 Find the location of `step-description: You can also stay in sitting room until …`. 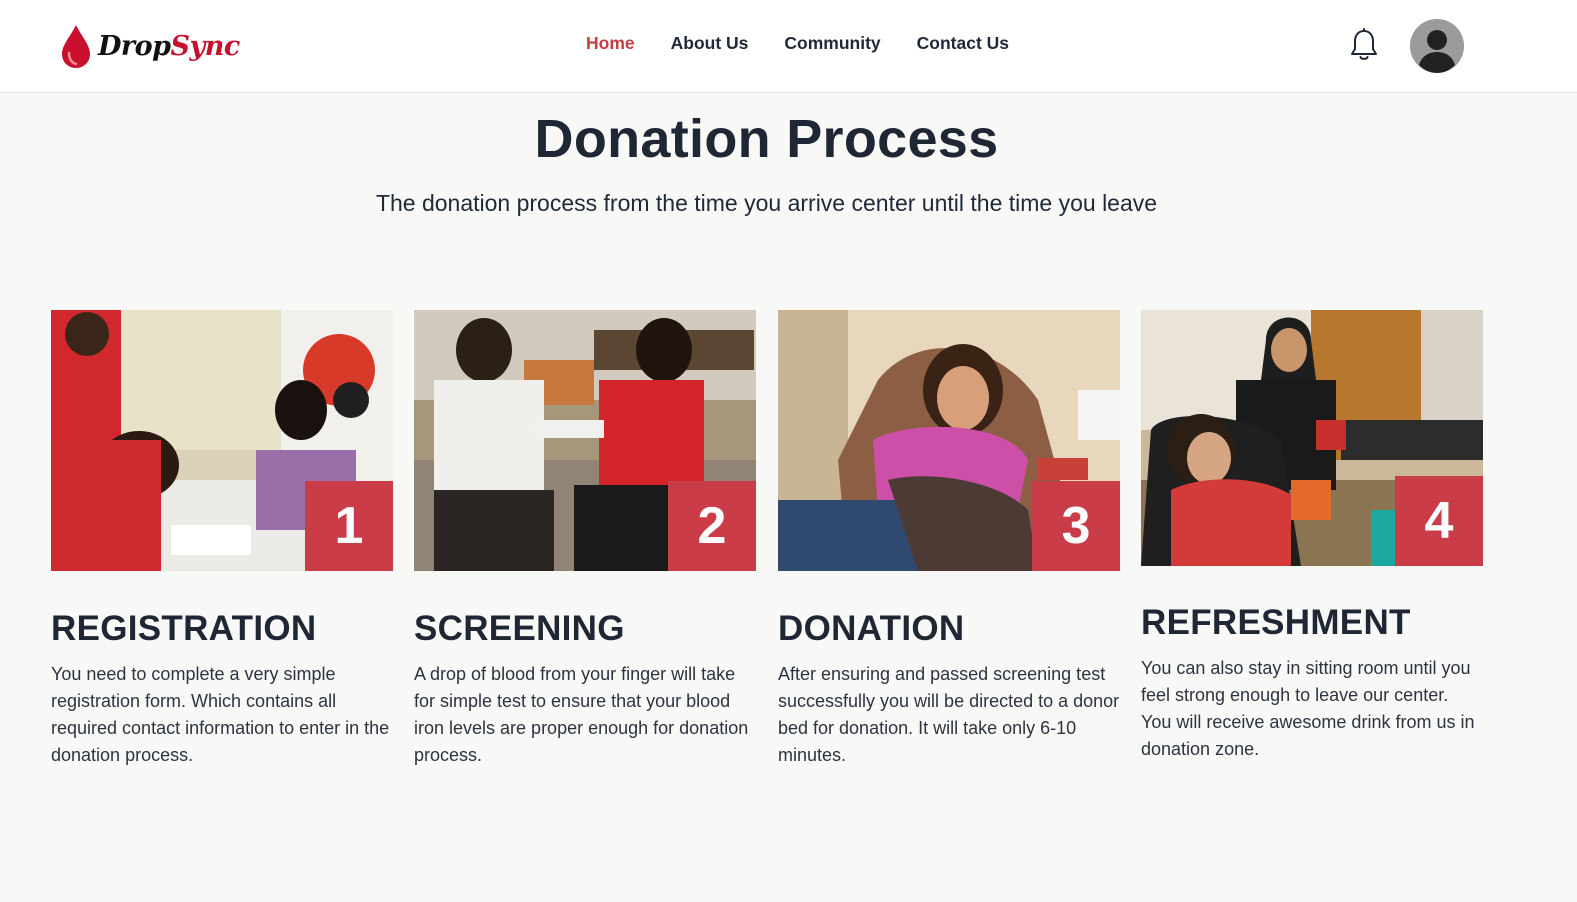

step-description: You can also stay in sitting room until … is located at coordinates (1308, 708).